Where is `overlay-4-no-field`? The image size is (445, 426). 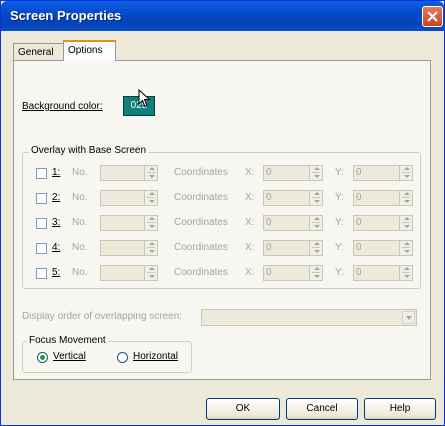
overlay-4-no-field is located at coordinates (129, 248).